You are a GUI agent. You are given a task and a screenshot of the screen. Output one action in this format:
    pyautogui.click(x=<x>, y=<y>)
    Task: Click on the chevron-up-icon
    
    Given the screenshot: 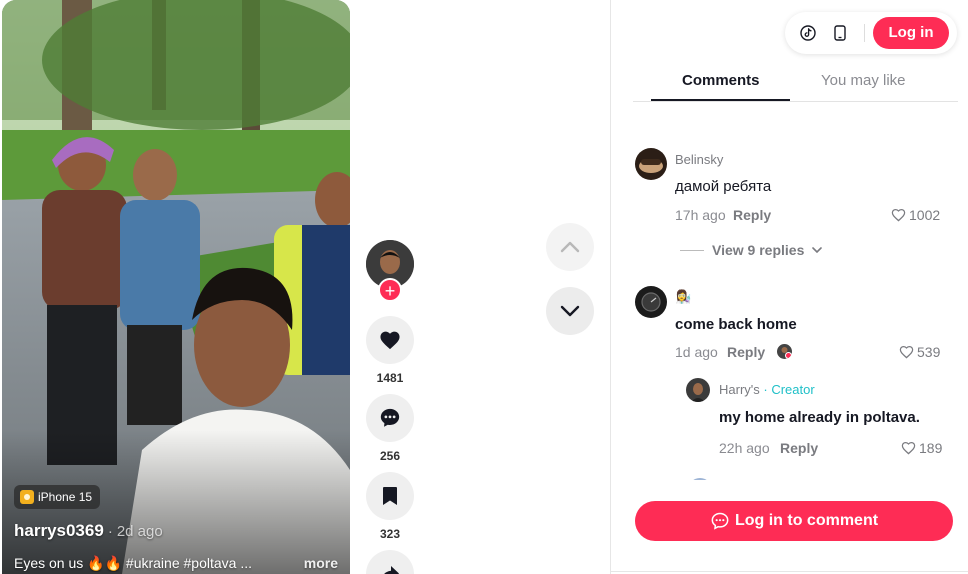 What is the action you would take?
    pyautogui.click(x=570, y=247)
    